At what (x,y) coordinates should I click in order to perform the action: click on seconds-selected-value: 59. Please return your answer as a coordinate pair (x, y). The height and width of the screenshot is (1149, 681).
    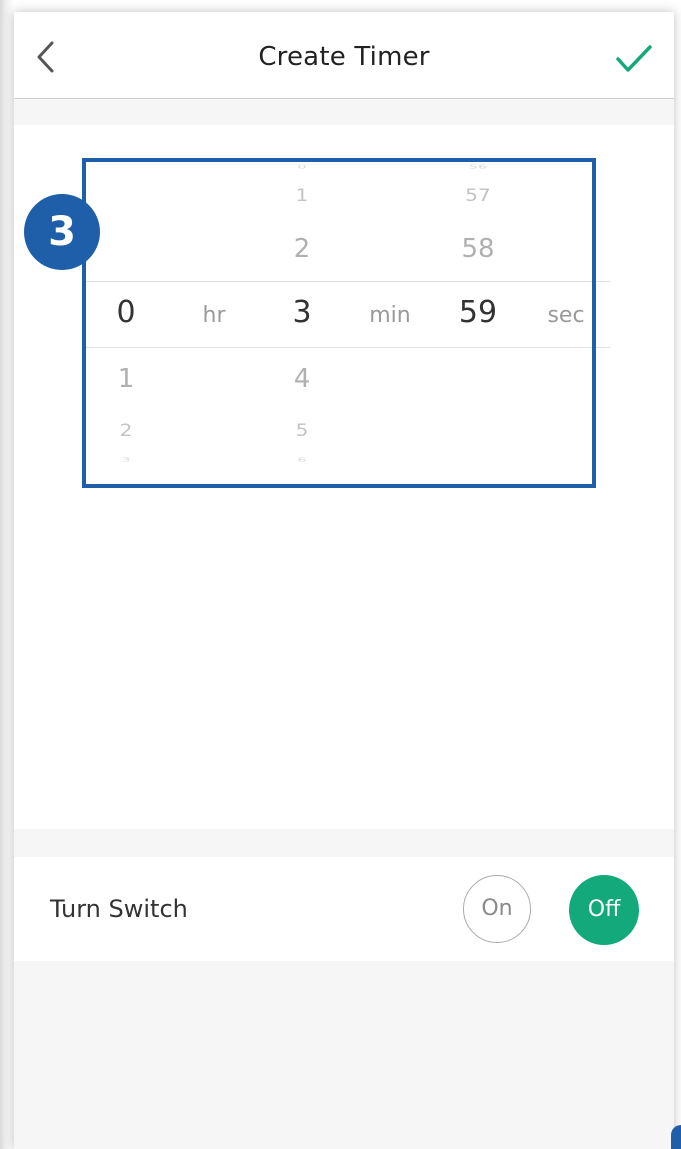
    Looking at the image, I should click on (478, 312).